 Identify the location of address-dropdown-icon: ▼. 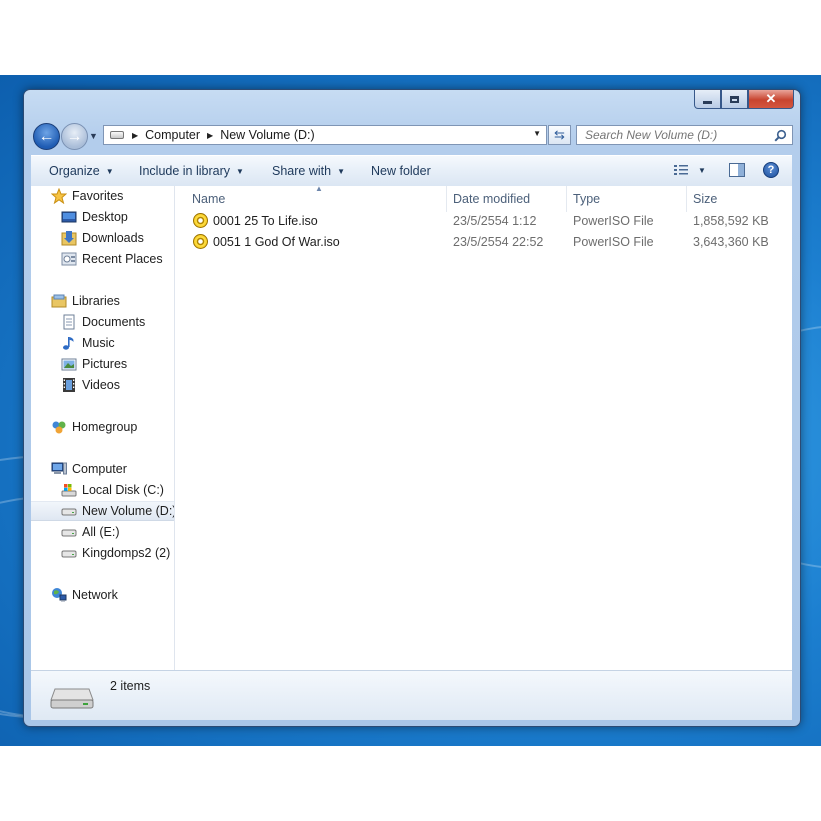
(537, 133).